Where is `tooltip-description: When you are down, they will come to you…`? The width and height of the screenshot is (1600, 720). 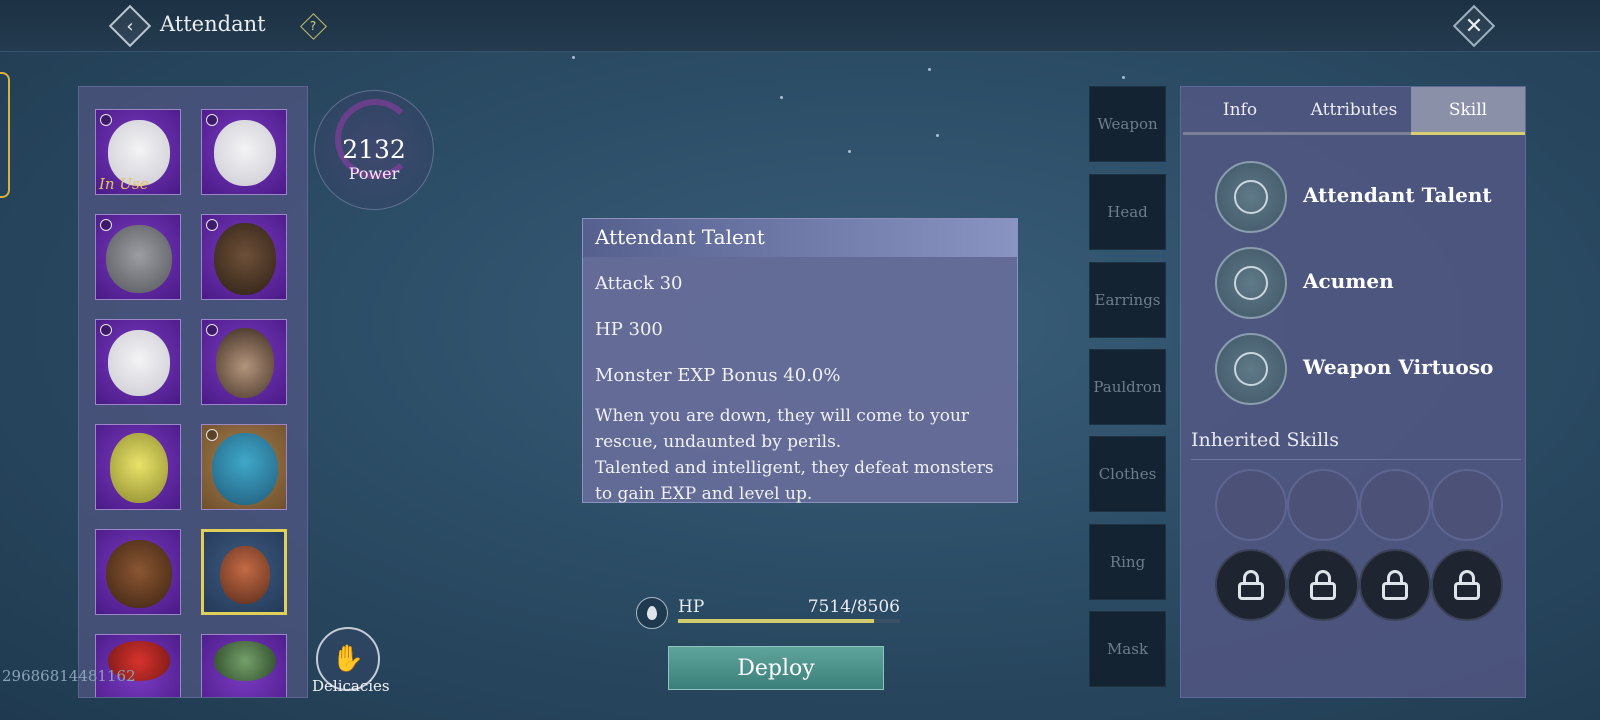 tooltip-description: When you are down, they will come to you… is located at coordinates (801, 455).